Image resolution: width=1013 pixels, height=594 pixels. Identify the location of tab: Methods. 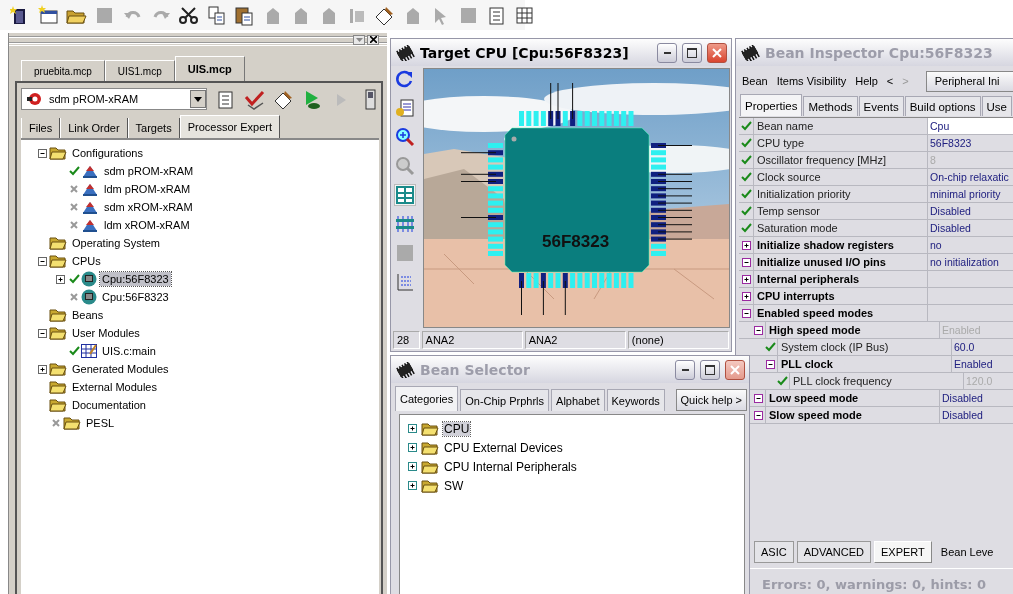
(830, 106).